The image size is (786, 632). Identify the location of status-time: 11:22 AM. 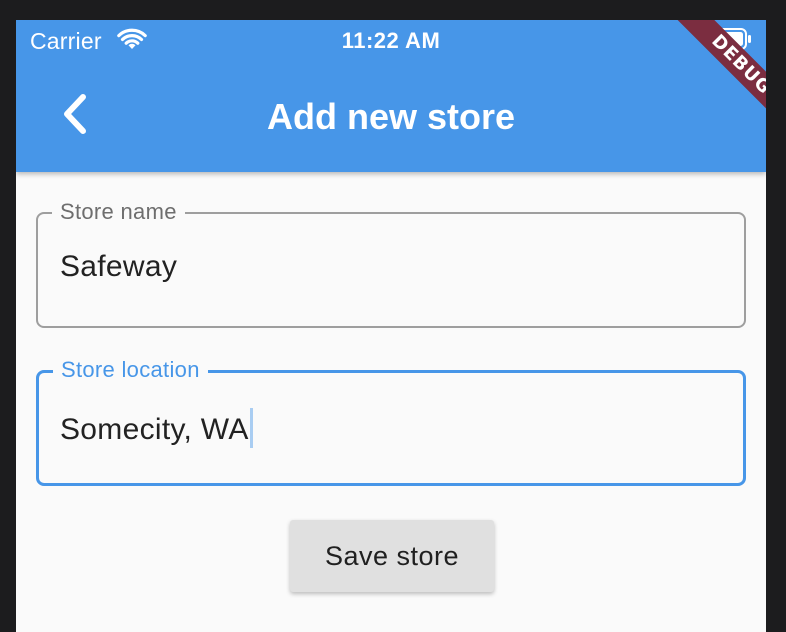
(391, 40).